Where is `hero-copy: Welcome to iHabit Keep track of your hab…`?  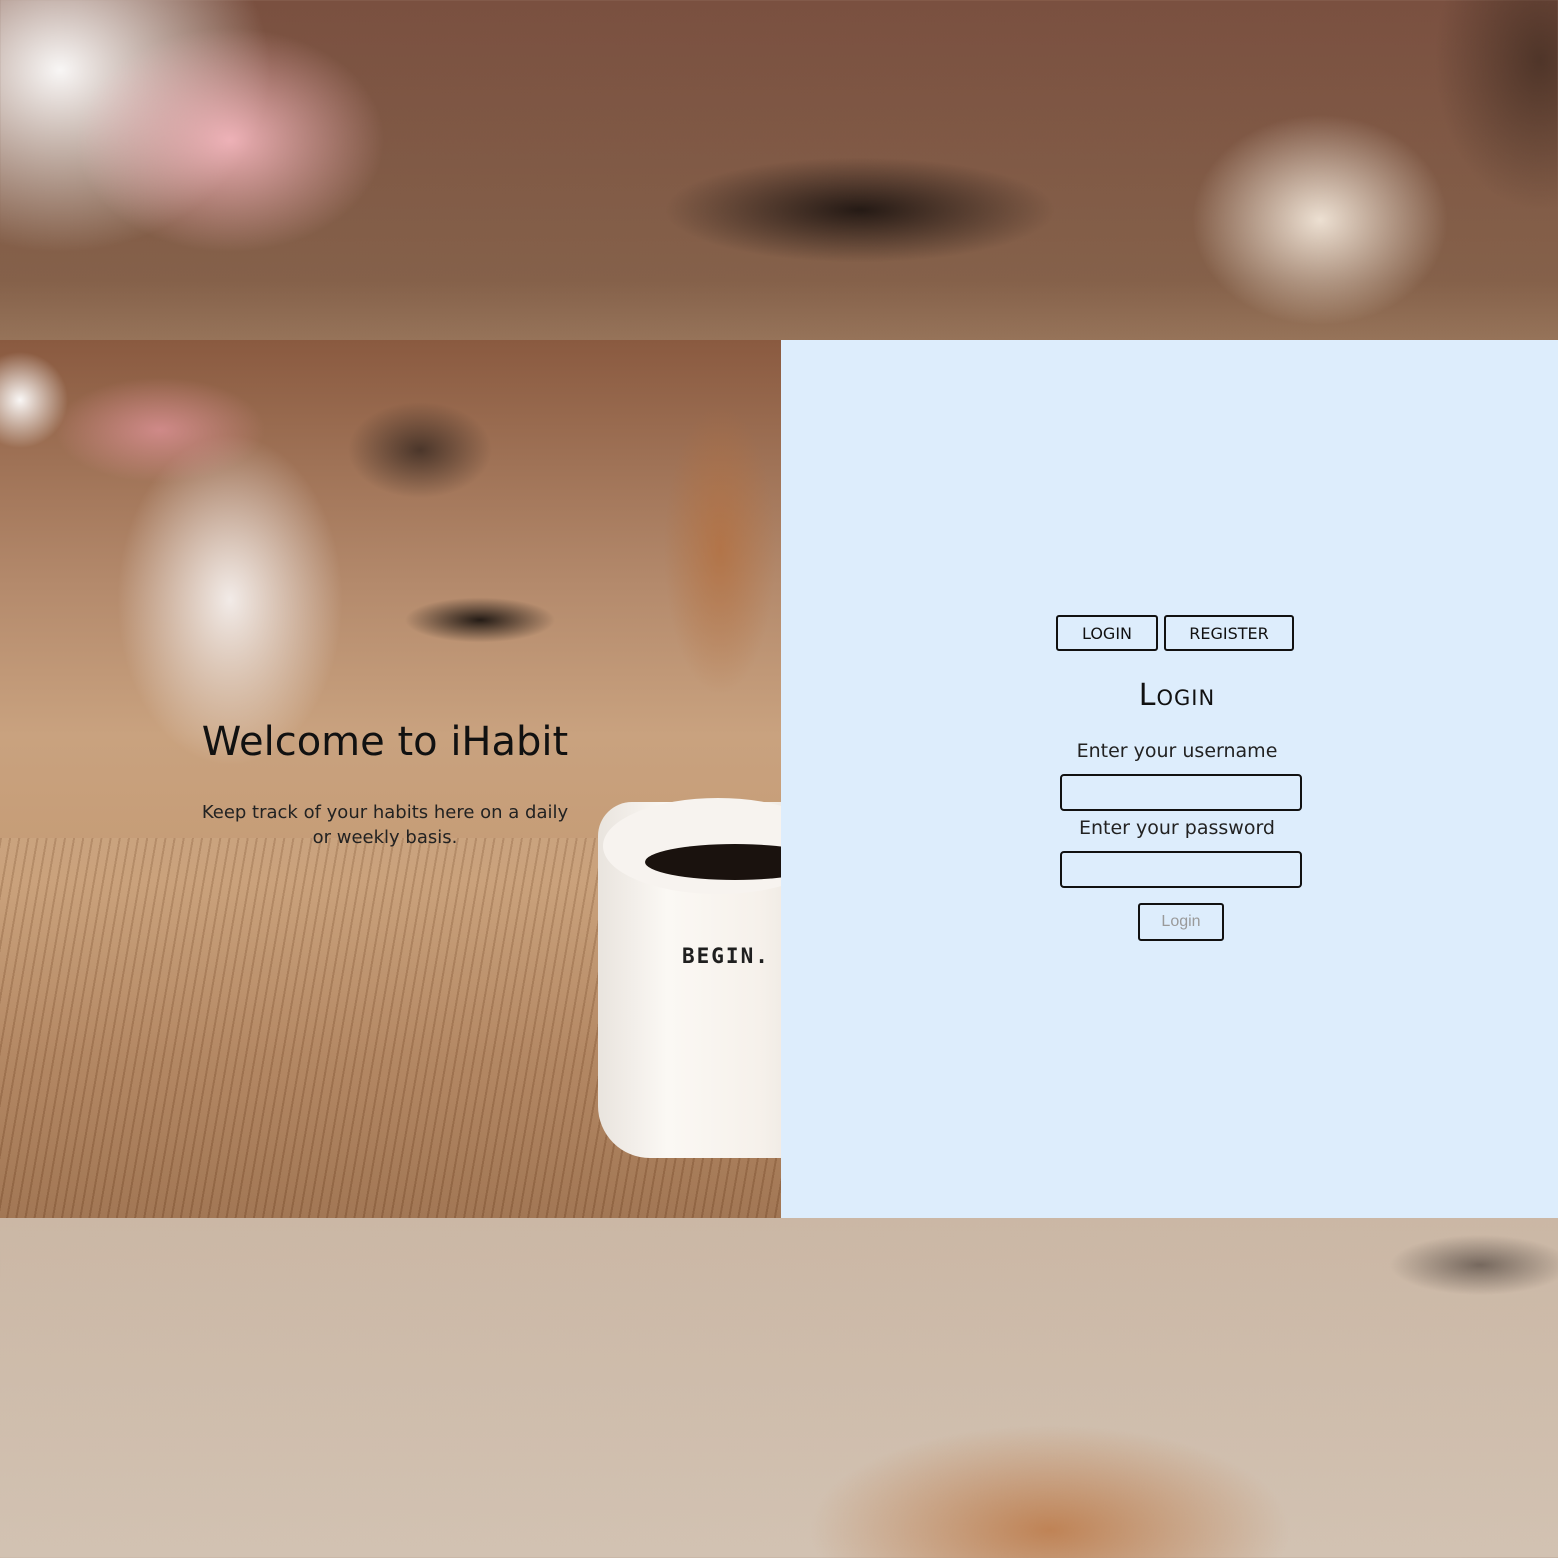 hero-copy: Welcome to iHabit Keep track of your hab… is located at coordinates (385, 782).